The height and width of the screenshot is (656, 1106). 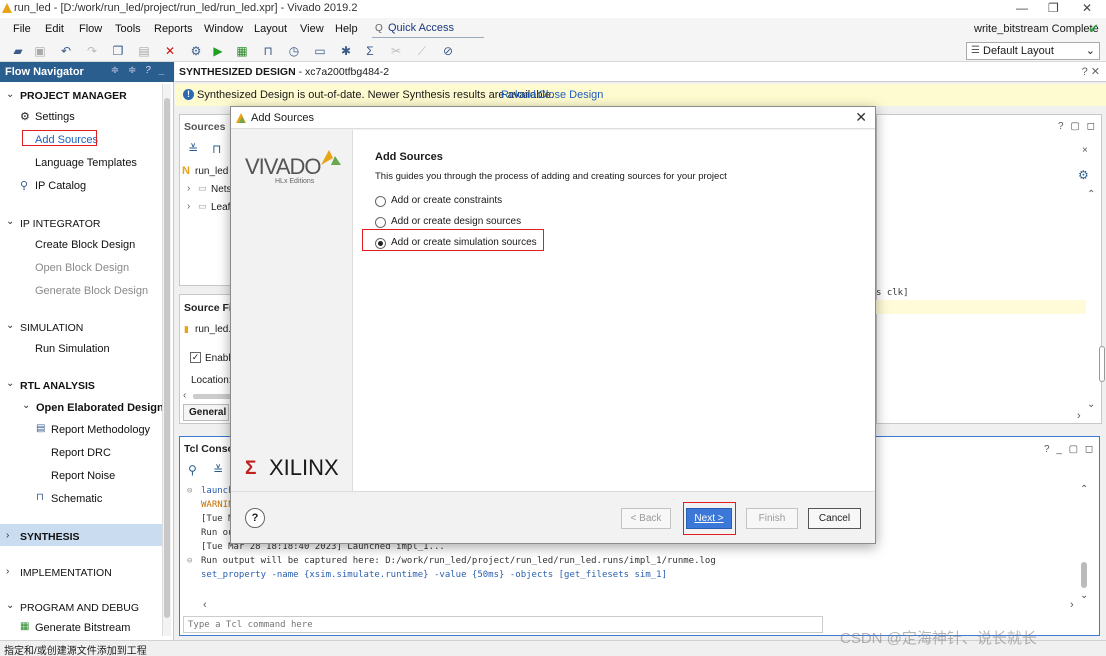 What do you see at coordinates (144, 51) in the screenshot?
I see `paste-icon: ▤` at bounding box center [144, 51].